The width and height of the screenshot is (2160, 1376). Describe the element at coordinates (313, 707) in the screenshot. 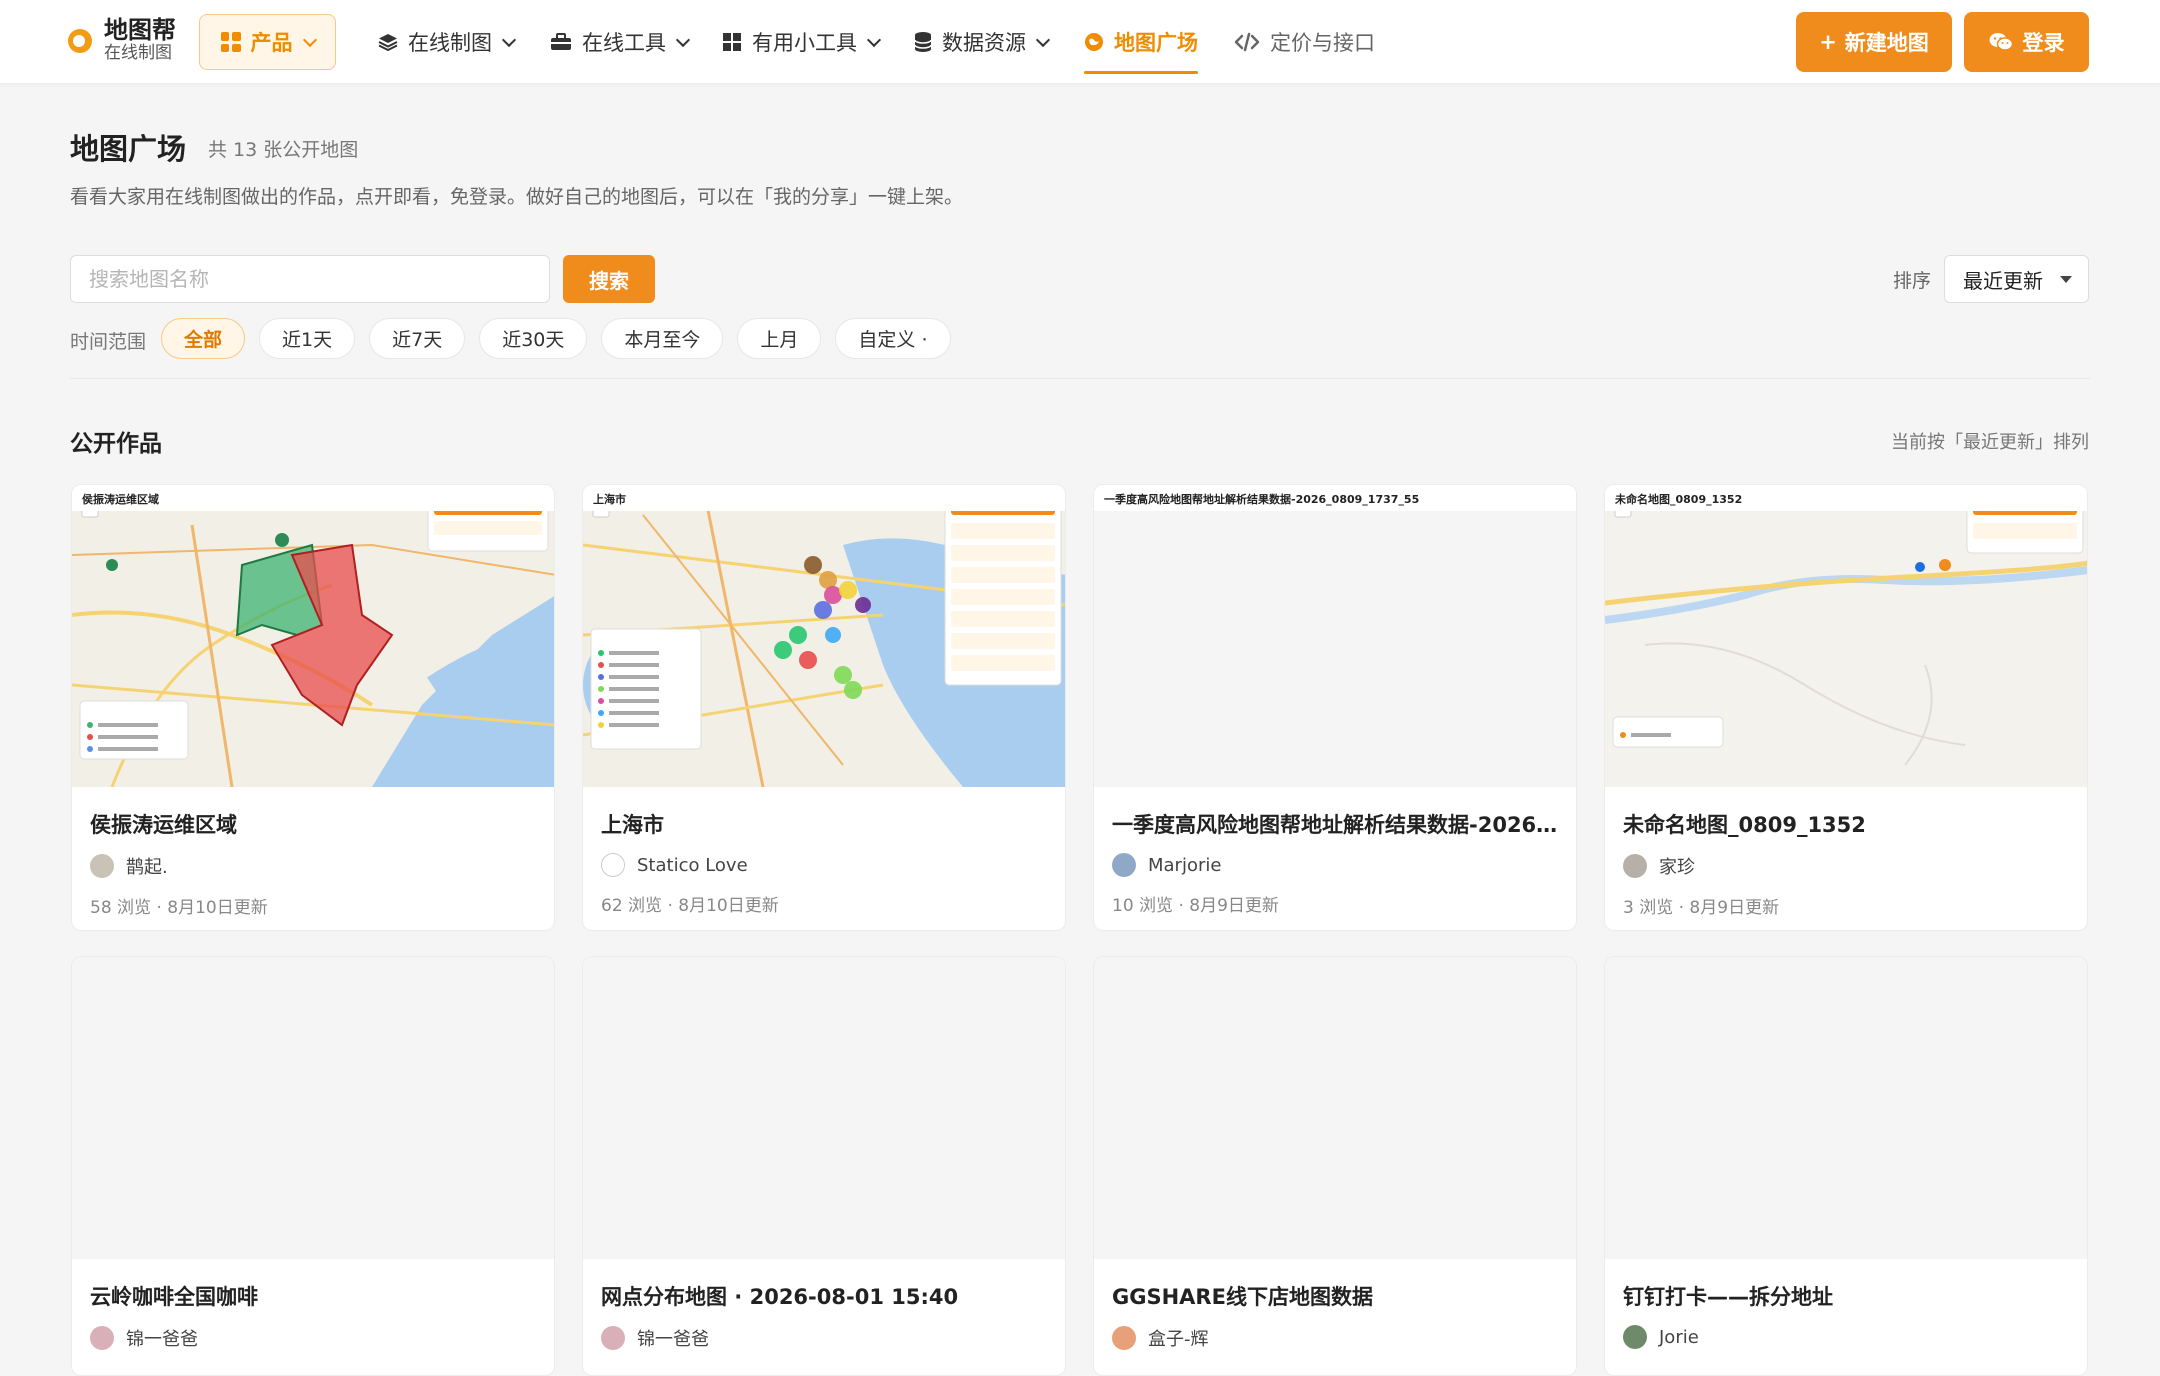

I see `map-card: 侯振涛运维区域 侯振涛运维区域 鹊起. 58 浏览 · 8月10日更新` at that location.